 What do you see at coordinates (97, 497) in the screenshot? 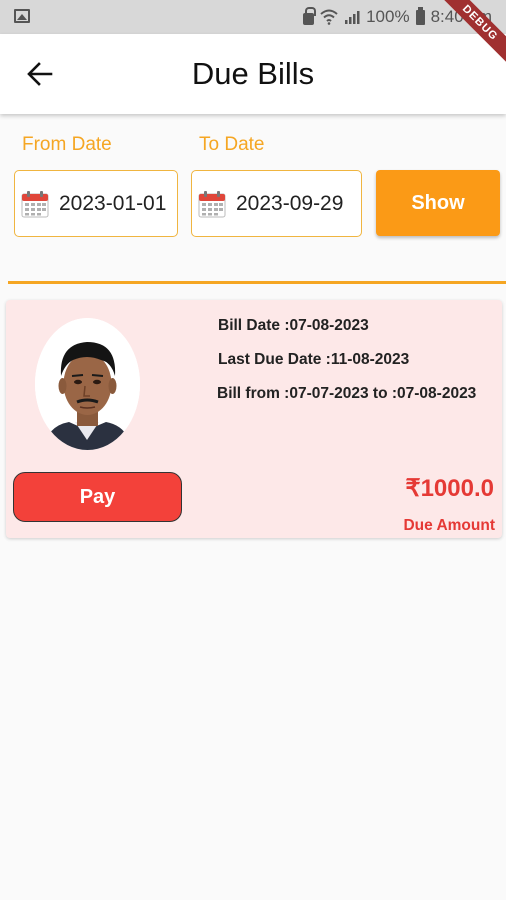
I see `pay-button: Pay` at bounding box center [97, 497].